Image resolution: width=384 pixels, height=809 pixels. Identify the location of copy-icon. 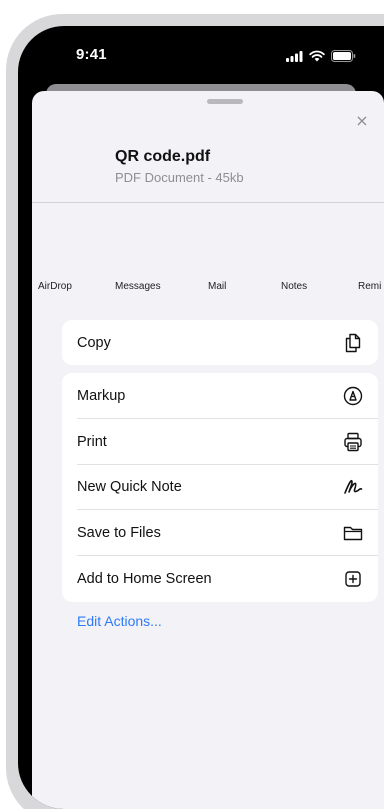
(353, 342).